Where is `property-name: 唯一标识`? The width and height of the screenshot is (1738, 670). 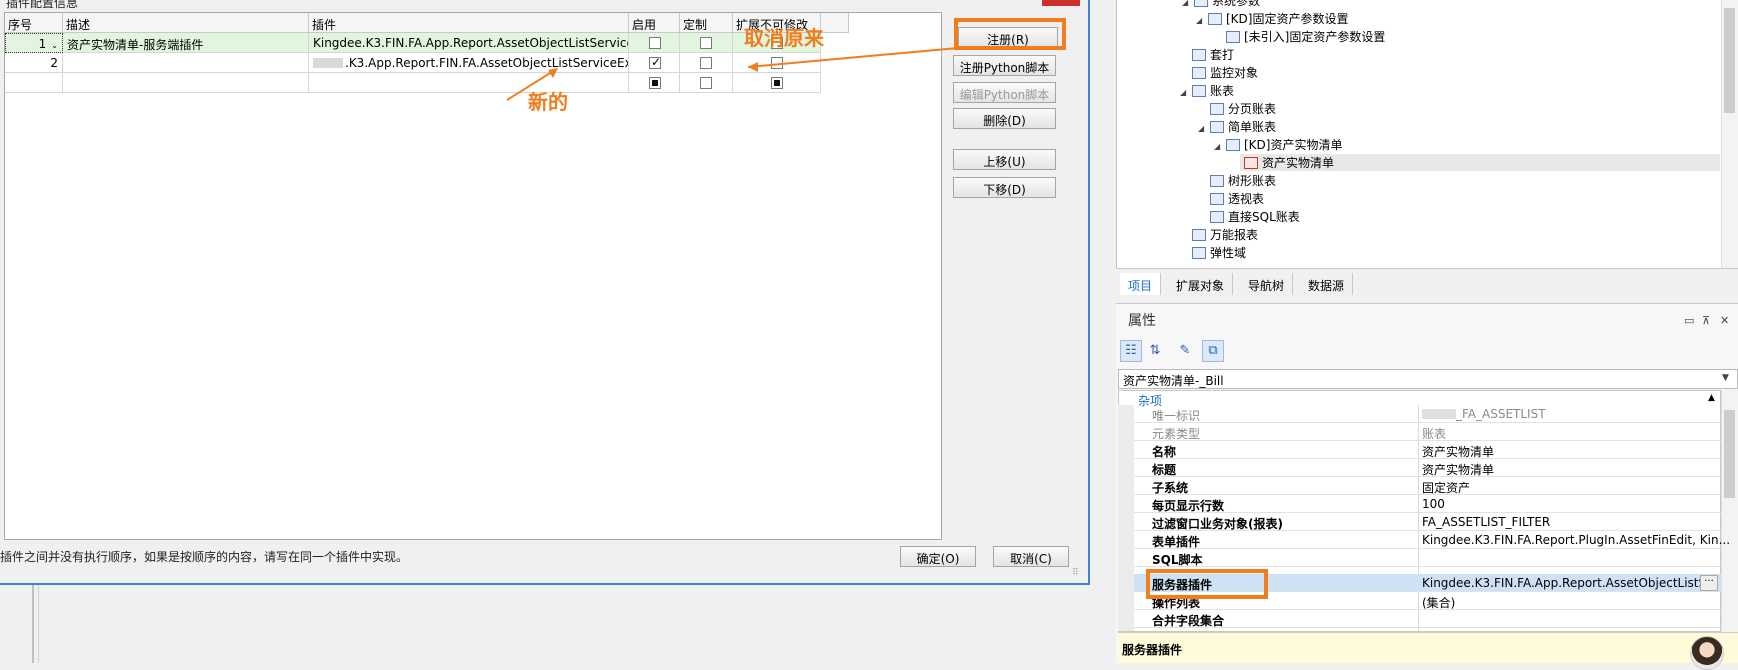
property-name: 唯一标识 is located at coordinates (1176, 416).